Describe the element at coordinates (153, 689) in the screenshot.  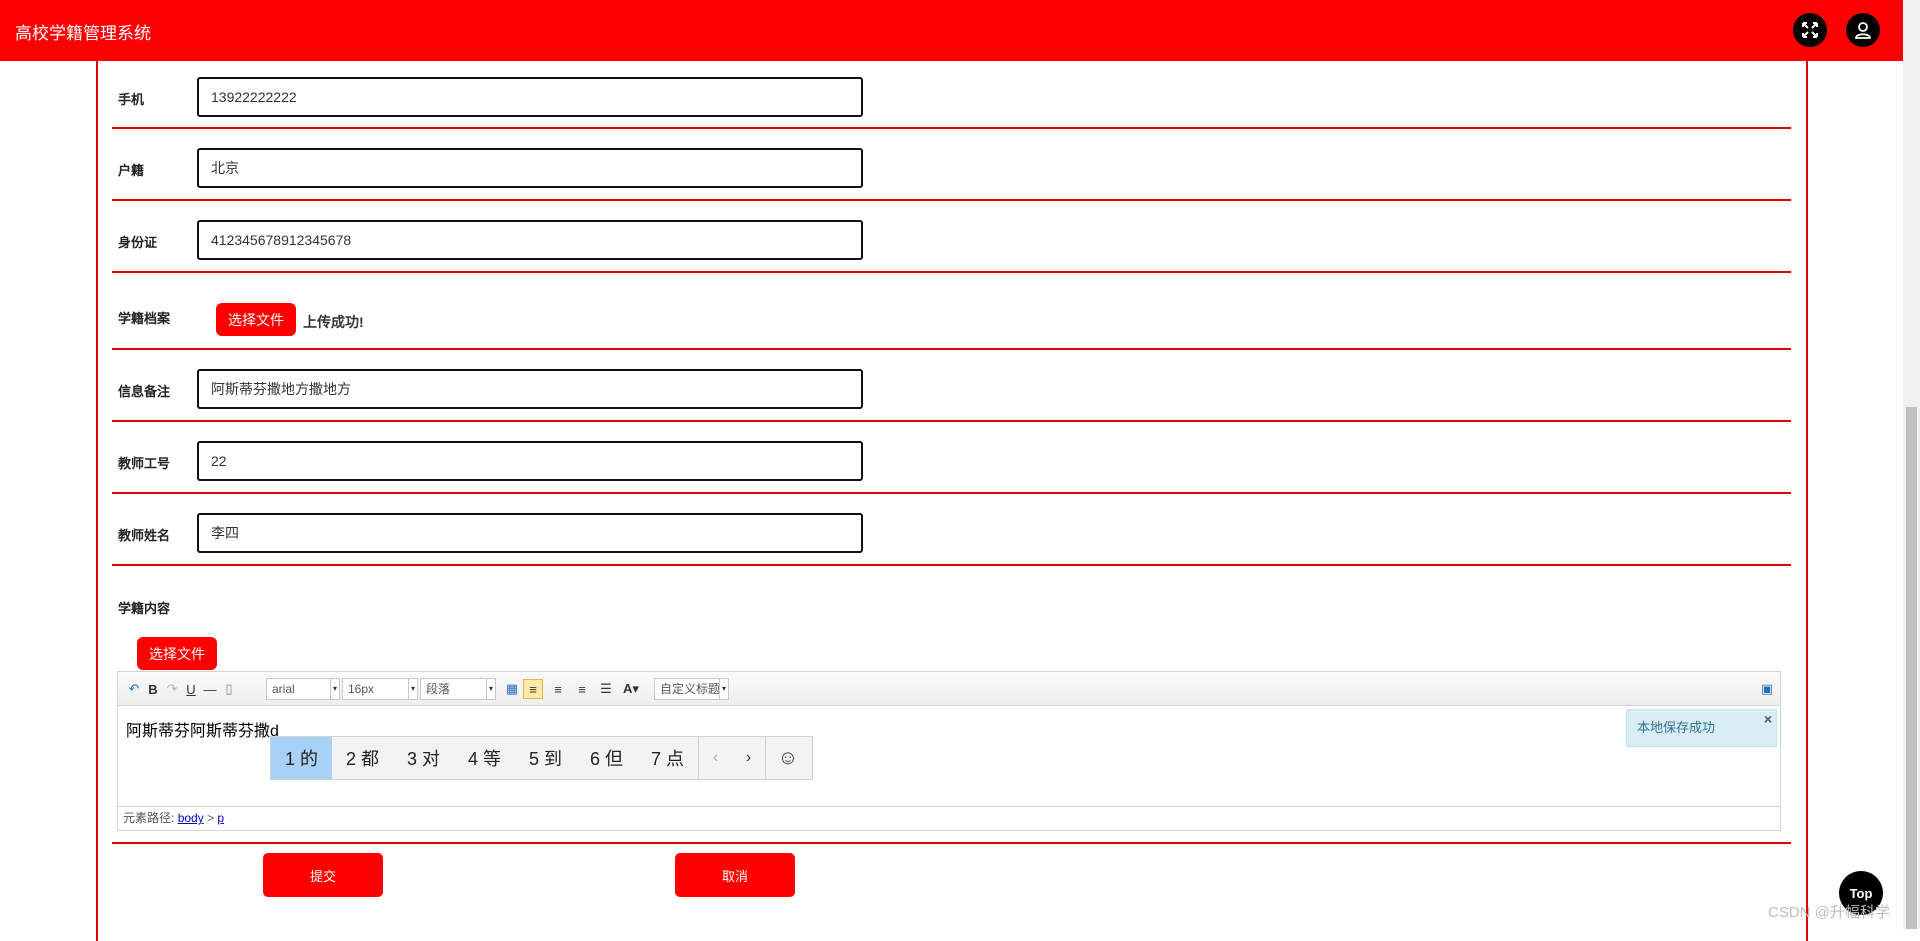
I see `bold-icon: B` at that location.